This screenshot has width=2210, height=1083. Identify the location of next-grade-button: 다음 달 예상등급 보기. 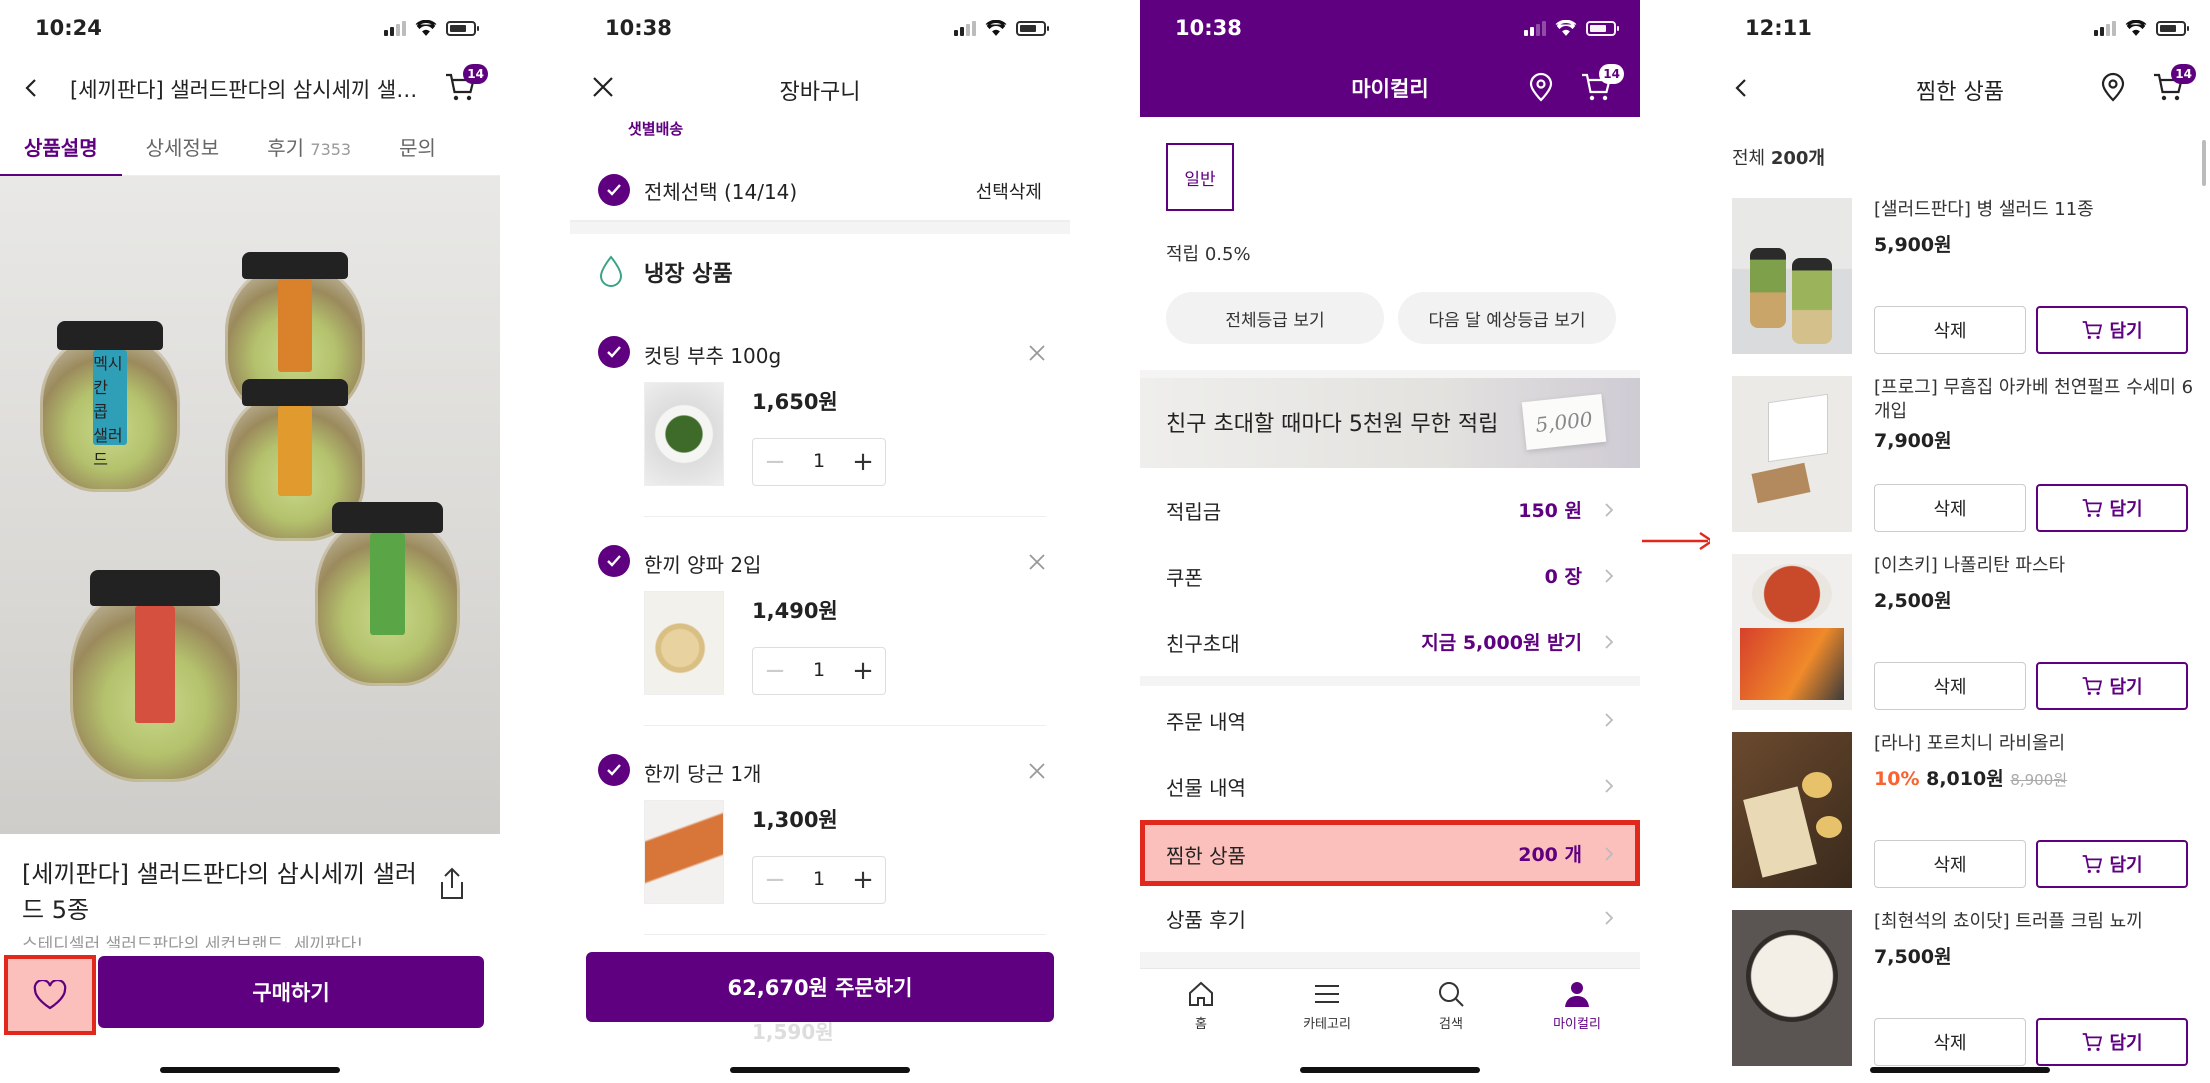
(1507, 318).